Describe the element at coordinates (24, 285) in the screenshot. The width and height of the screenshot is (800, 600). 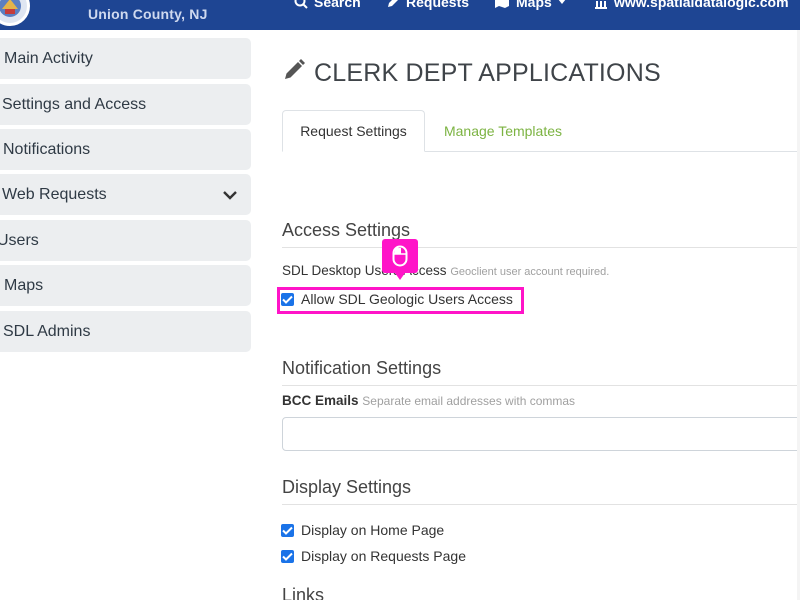
I see `sidebar-item-label: Maps` at that location.